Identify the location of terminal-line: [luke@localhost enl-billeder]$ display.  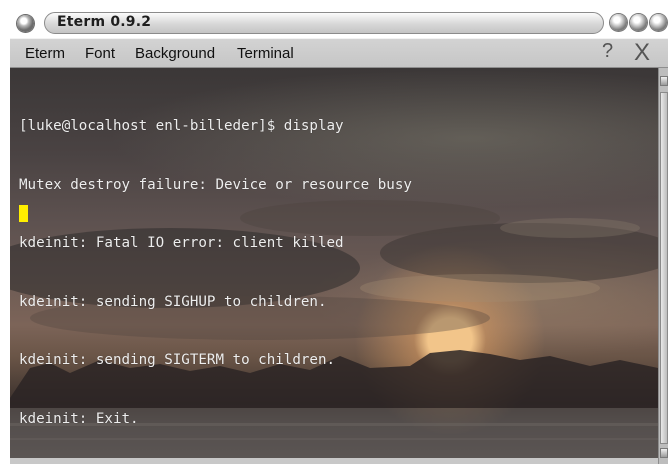
(181, 126).